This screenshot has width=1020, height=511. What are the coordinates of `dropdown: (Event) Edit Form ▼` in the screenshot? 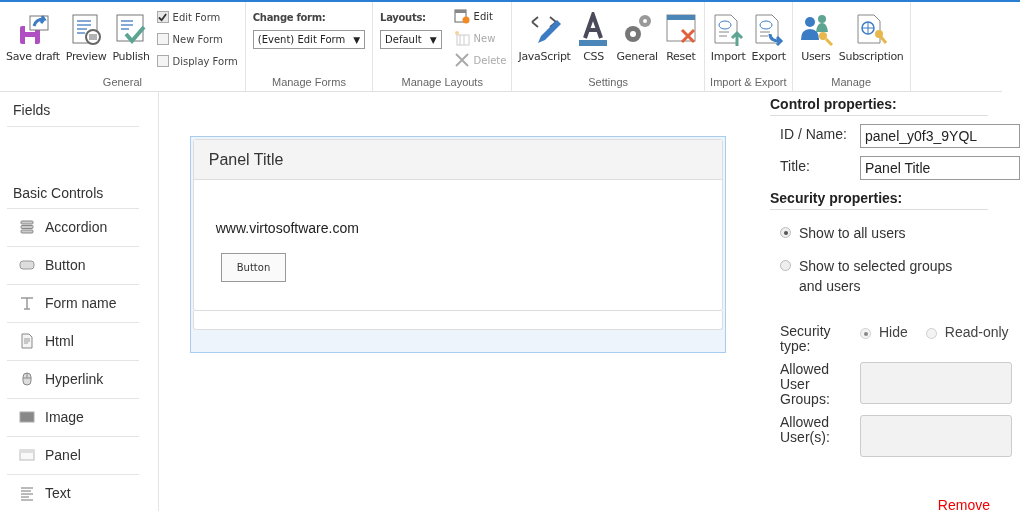 It's located at (309, 39).